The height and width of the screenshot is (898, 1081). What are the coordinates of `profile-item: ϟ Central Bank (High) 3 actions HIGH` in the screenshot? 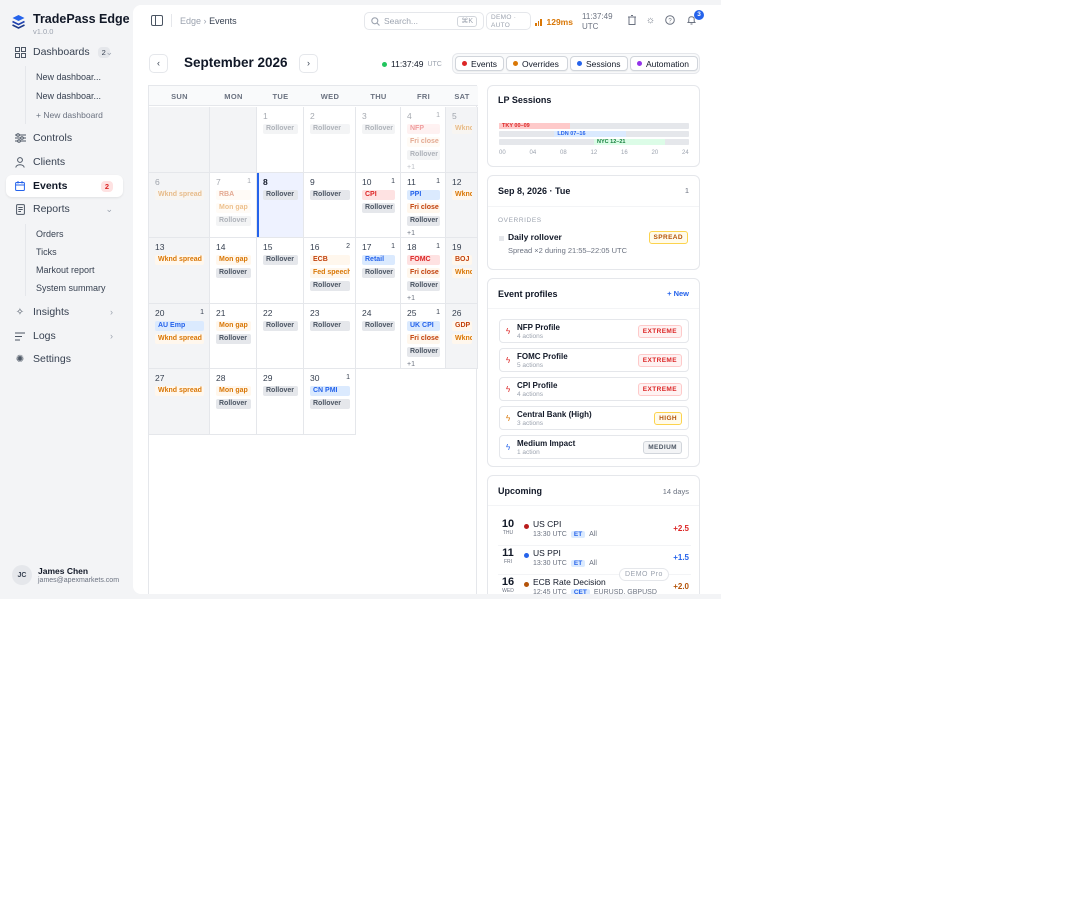 It's located at (594, 418).